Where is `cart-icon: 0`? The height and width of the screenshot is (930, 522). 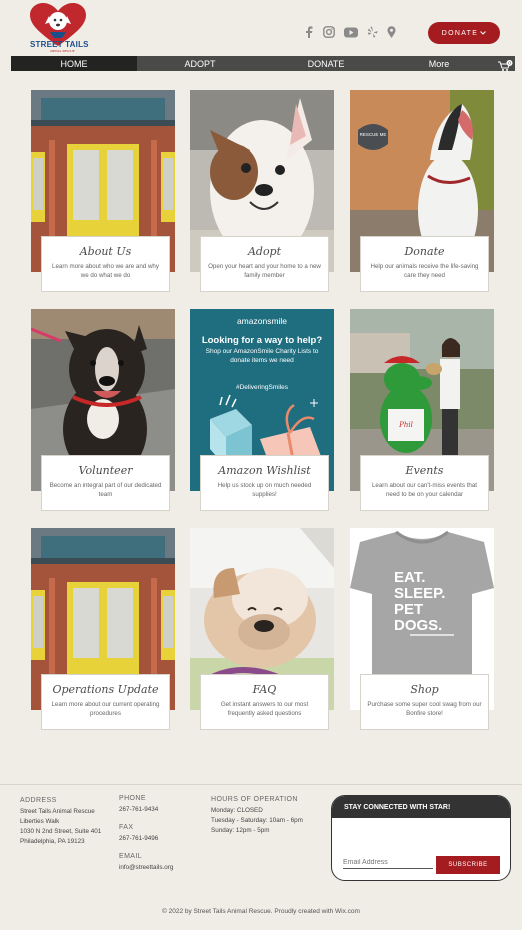
cart-icon: 0 is located at coordinates (505, 65).